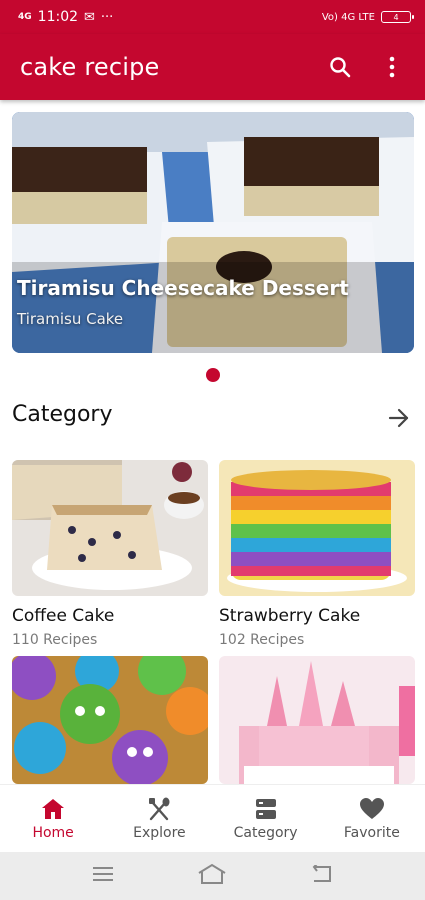 This screenshot has width=425, height=900. What do you see at coordinates (366, 67) in the screenshot?
I see `app-actions` at bounding box center [366, 67].